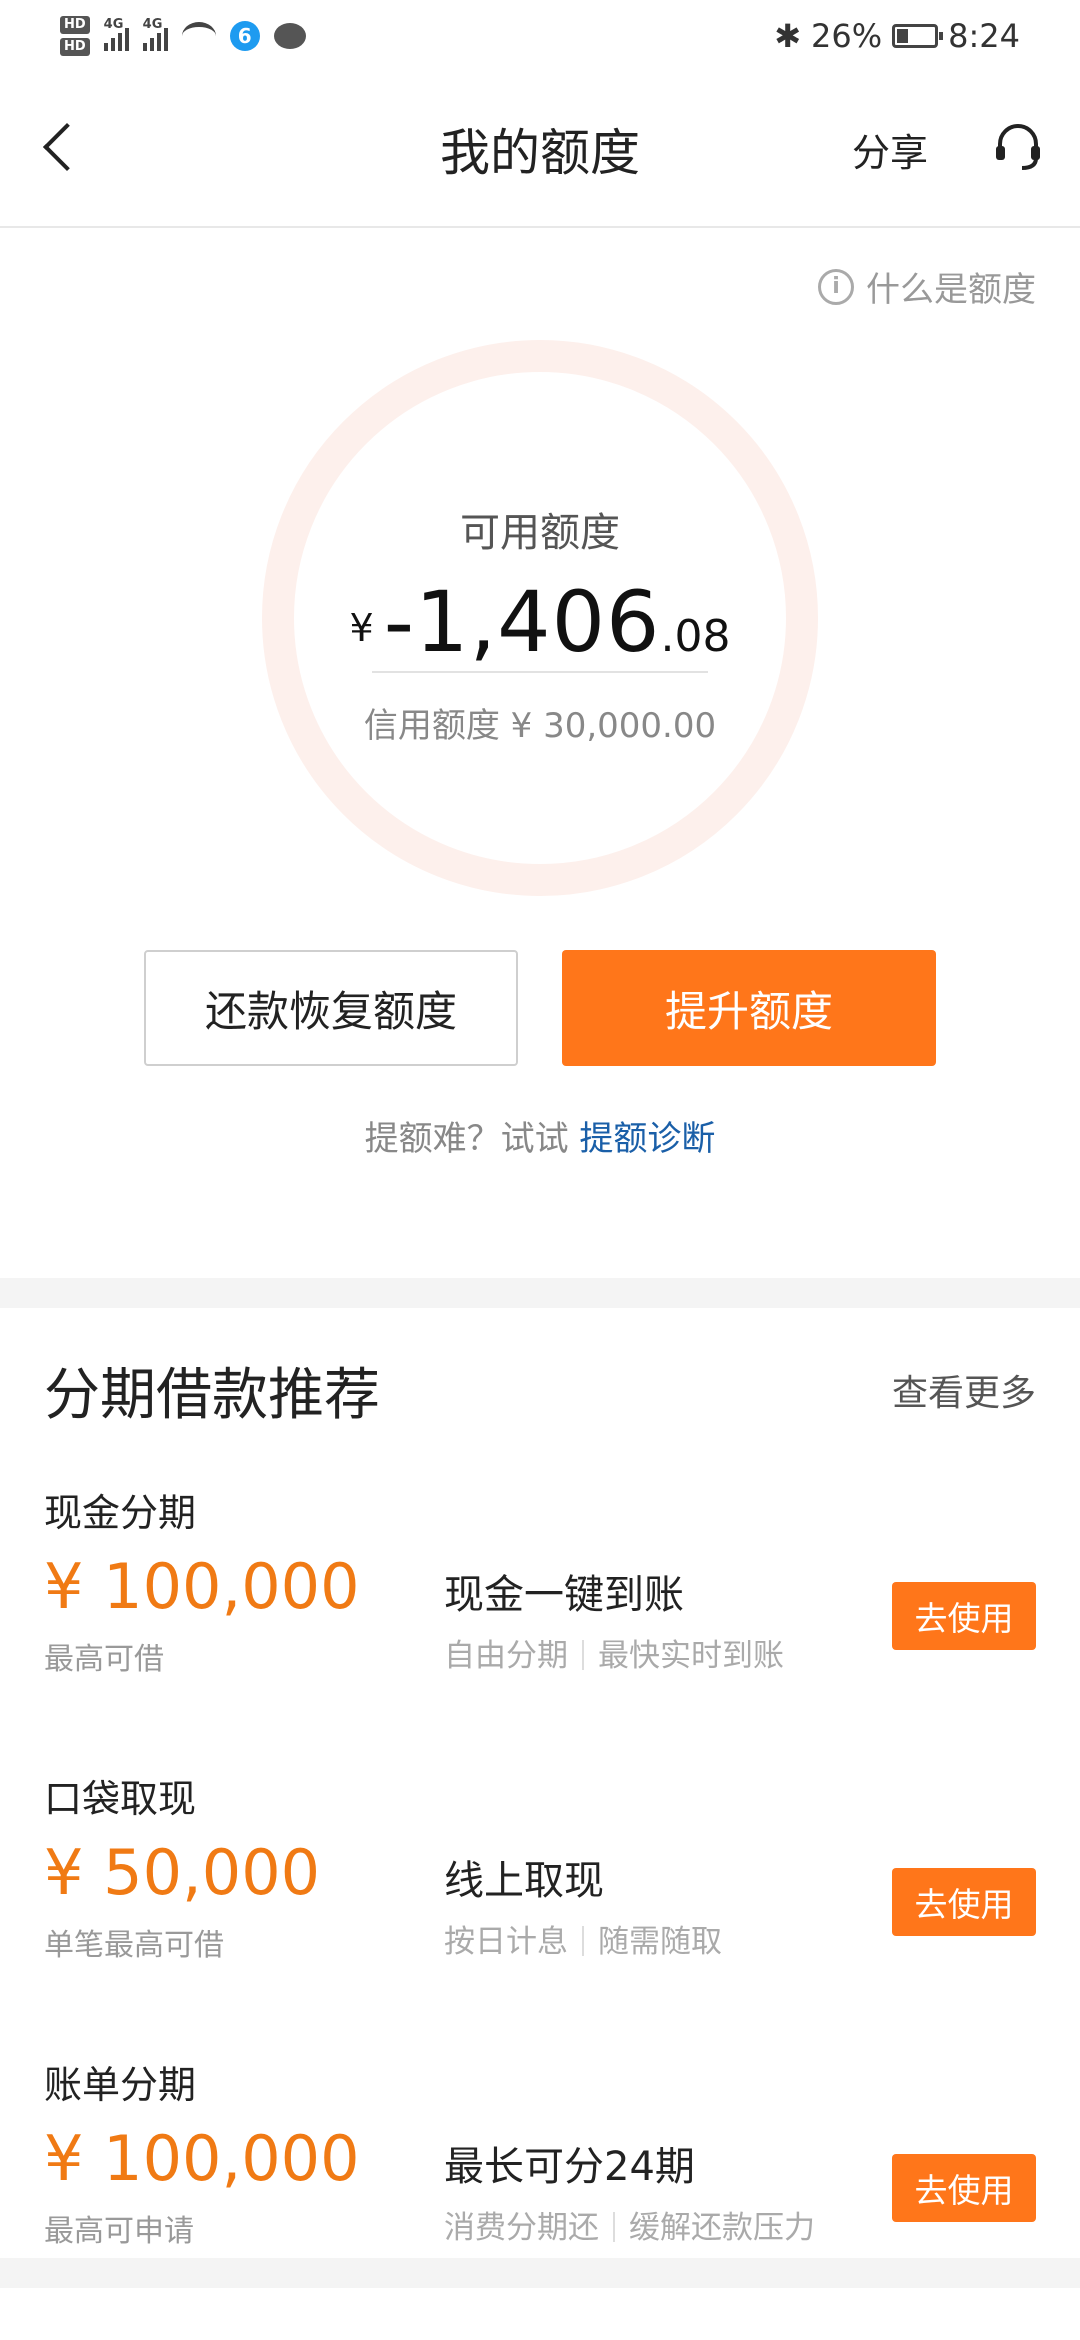  Describe the element at coordinates (120, 1799) in the screenshot. I see `item-name: 口袋取现` at that location.